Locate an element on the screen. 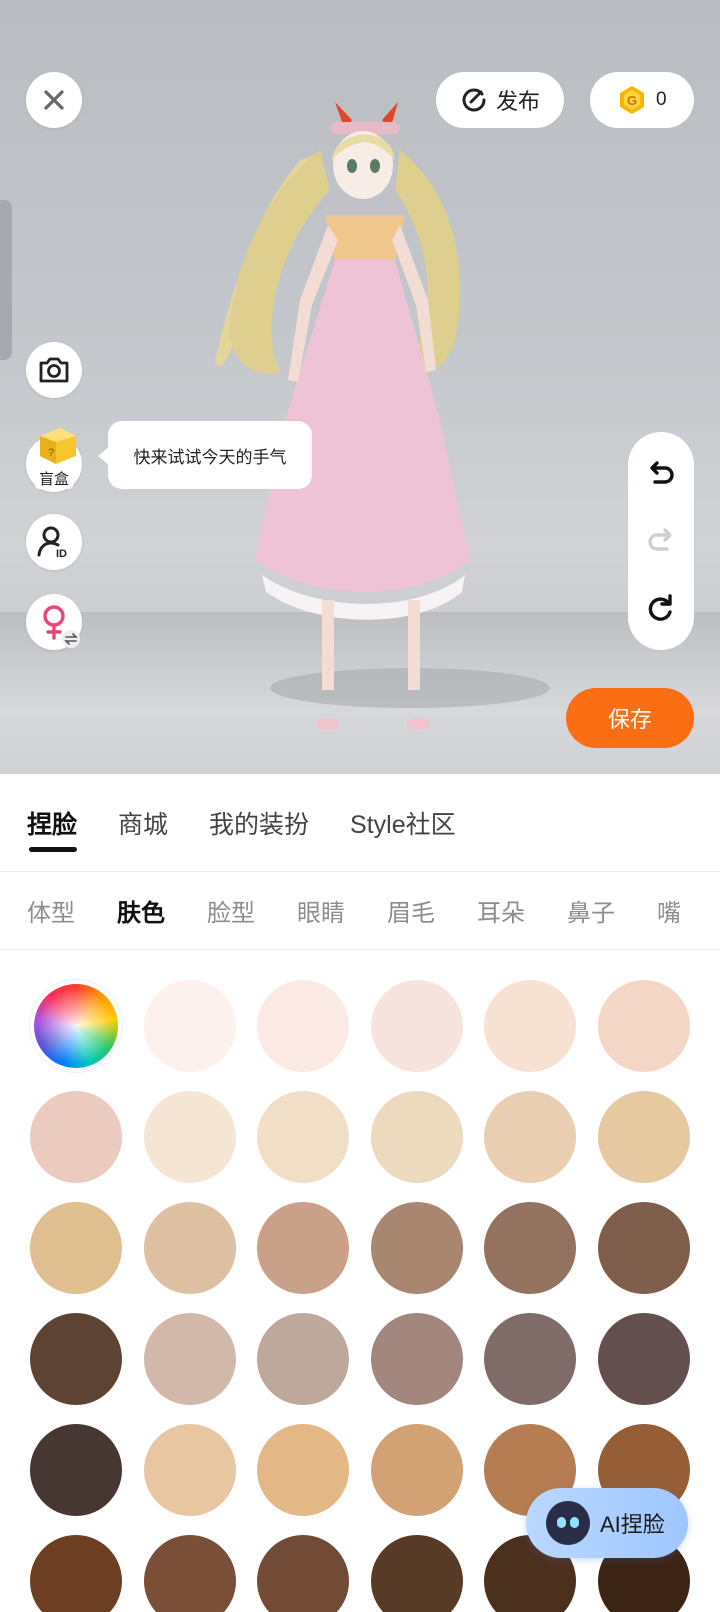 This screenshot has height=1612, width=720. tab-nose: 鼻子 is located at coordinates (591, 910).